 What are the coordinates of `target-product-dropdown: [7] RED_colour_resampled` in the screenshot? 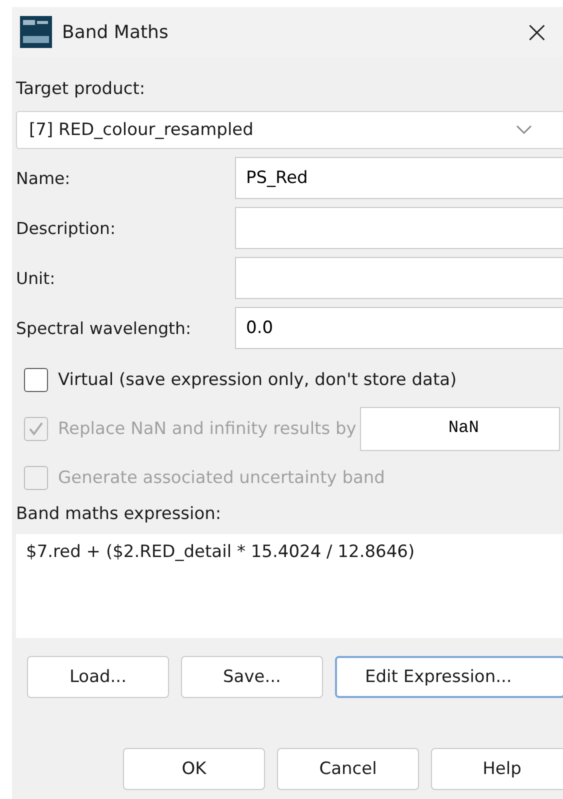 It's located at (289, 130).